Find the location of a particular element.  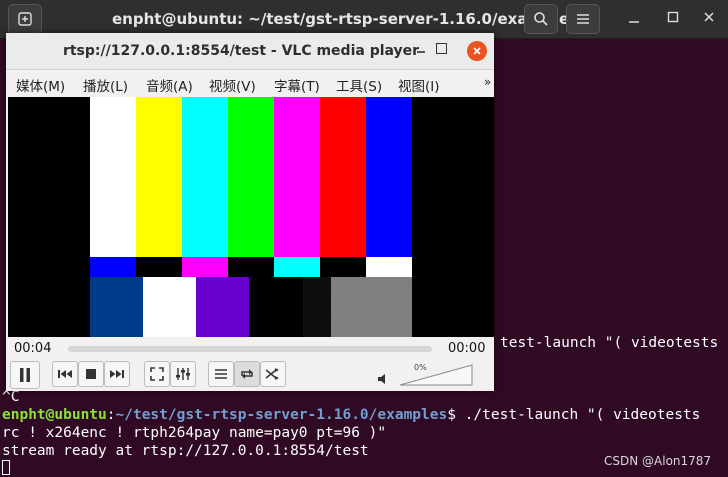

volume-muted-icon is located at coordinates (383, 379).